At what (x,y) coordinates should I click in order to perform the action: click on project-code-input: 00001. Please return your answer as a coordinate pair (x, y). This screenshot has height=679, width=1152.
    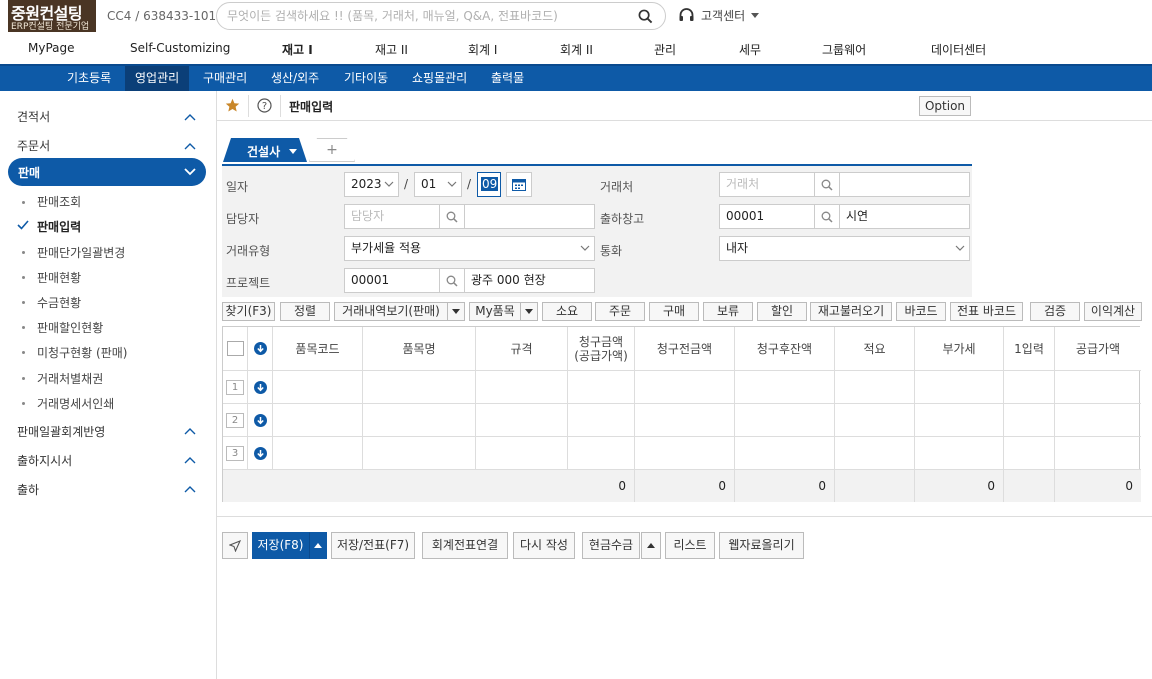
    Looking at the image, I should click on (392, 280).